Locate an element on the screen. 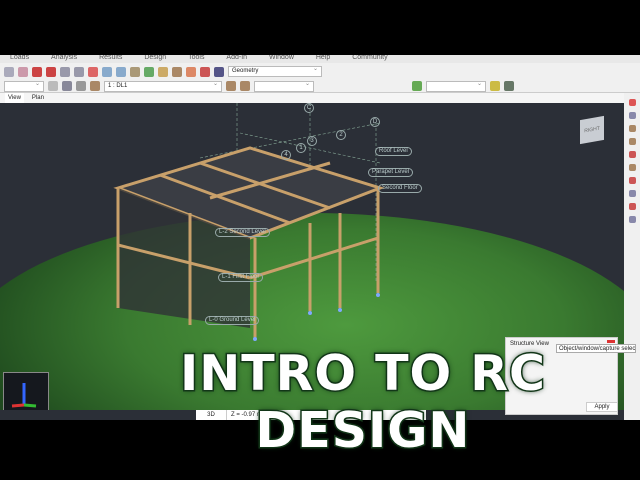 This screenshot has width=640, height=480. material-select is located at coordinates (456, 86).